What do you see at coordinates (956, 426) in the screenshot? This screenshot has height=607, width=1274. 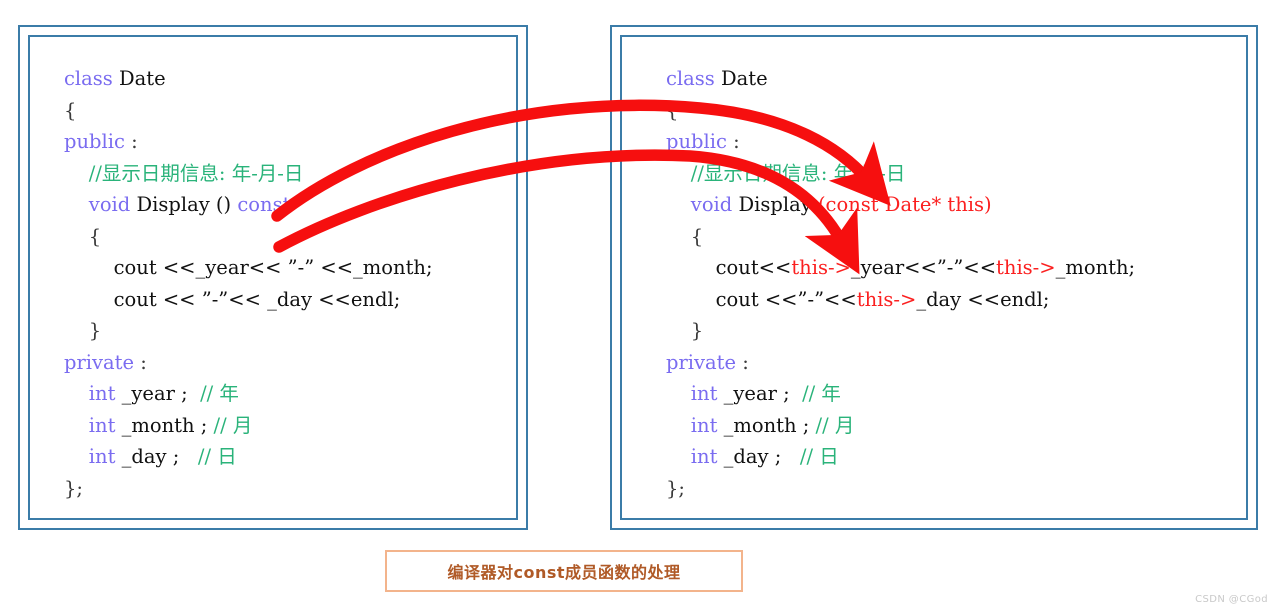 I see `code-line: int _month ; // 月` at bounding box center [956, 426].